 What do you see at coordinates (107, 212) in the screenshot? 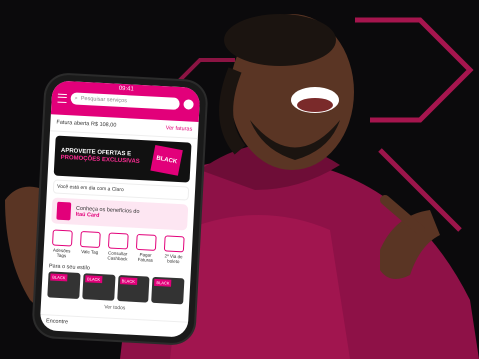
I see `benefit-text: Conheça os benefícios do Itaú Card` at bounding box center [107, 212].